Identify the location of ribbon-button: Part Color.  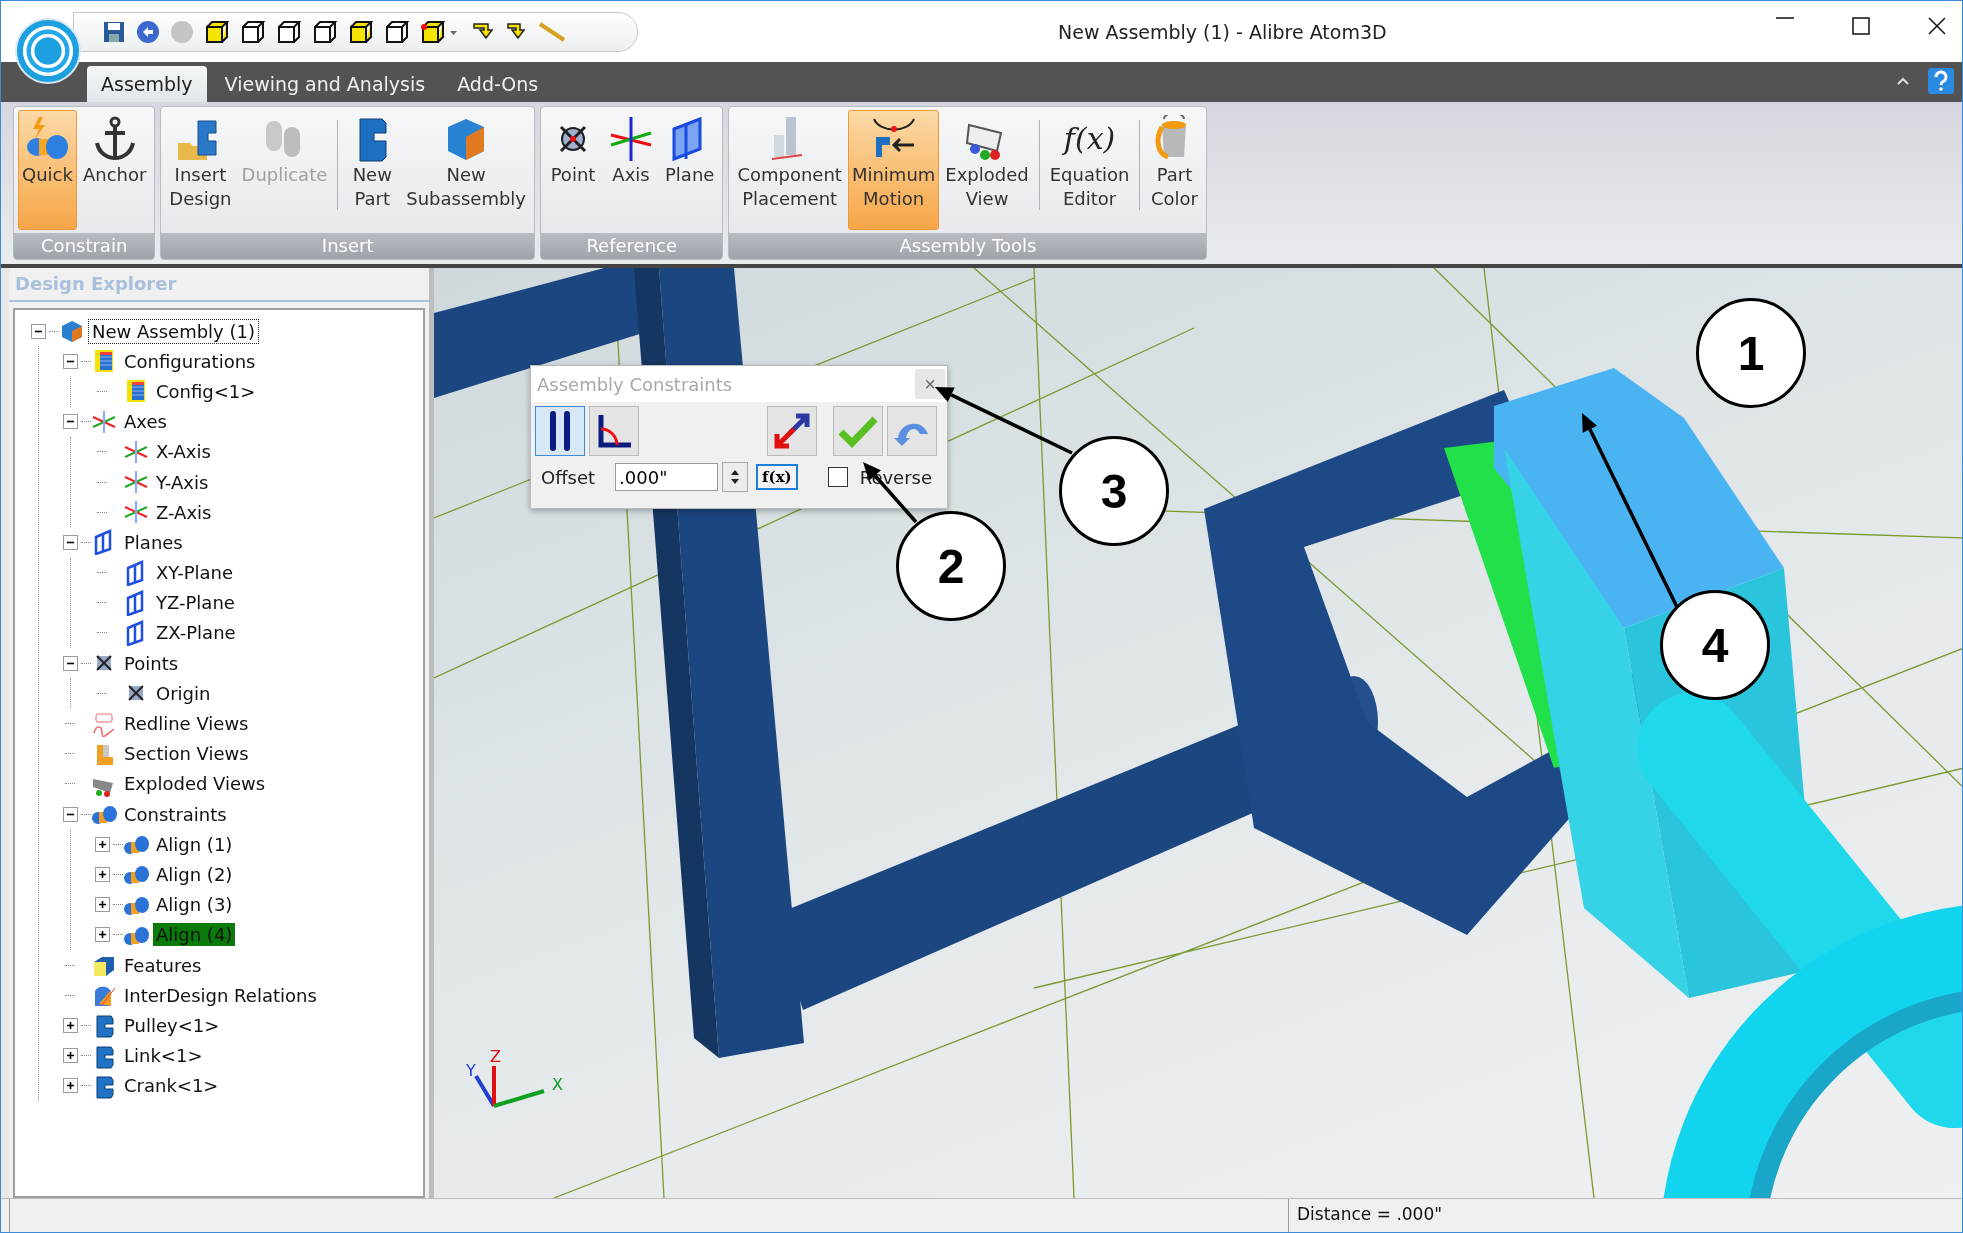
(1174, 170).